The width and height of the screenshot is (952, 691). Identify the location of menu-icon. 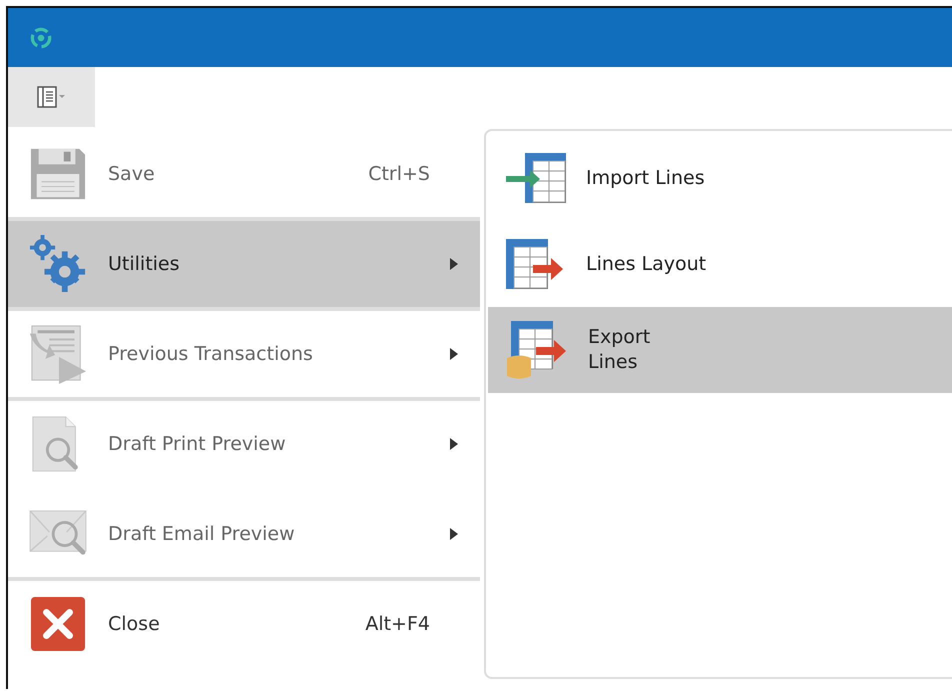
(51, 97).